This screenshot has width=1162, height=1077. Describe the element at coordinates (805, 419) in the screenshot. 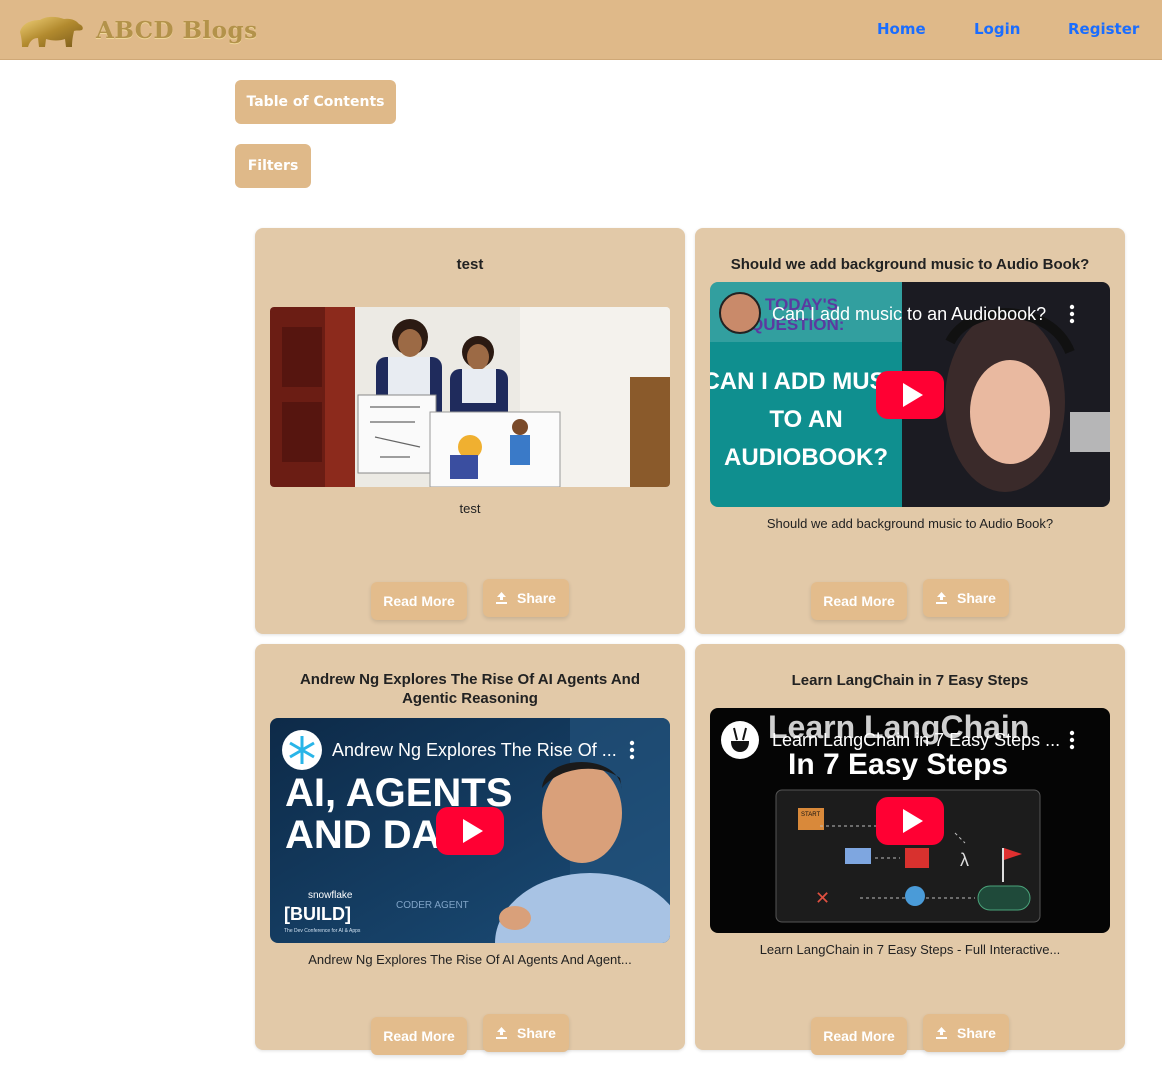

I see `thumb-text: TO AN` at that location.